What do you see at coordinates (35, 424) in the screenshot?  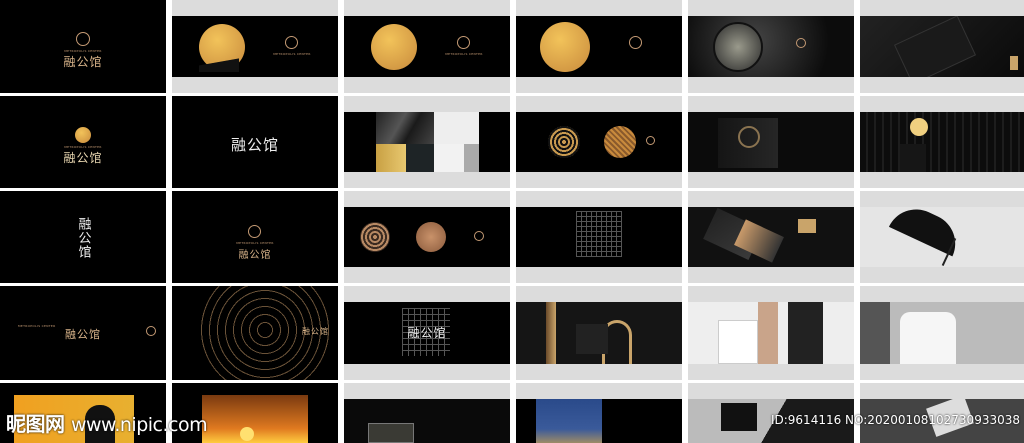 I see `watermark-site-cn: 昵图网` at bounding box center [35, 424].